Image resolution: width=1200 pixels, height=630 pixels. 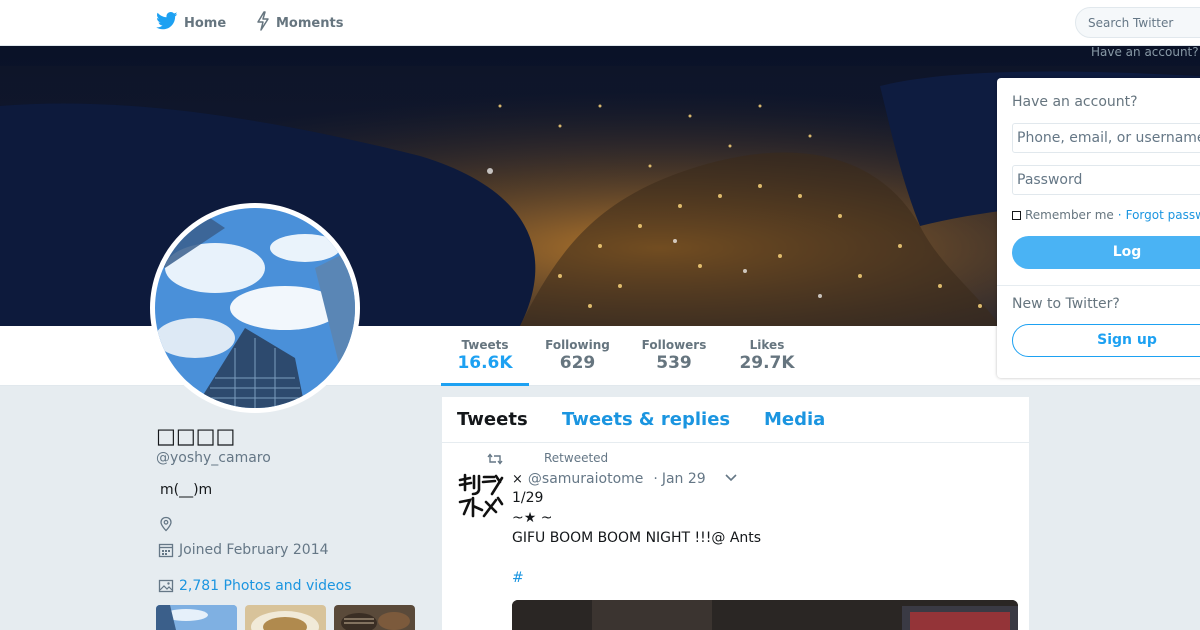 I want to click on lightning-icon, so click(x=263, y=23).